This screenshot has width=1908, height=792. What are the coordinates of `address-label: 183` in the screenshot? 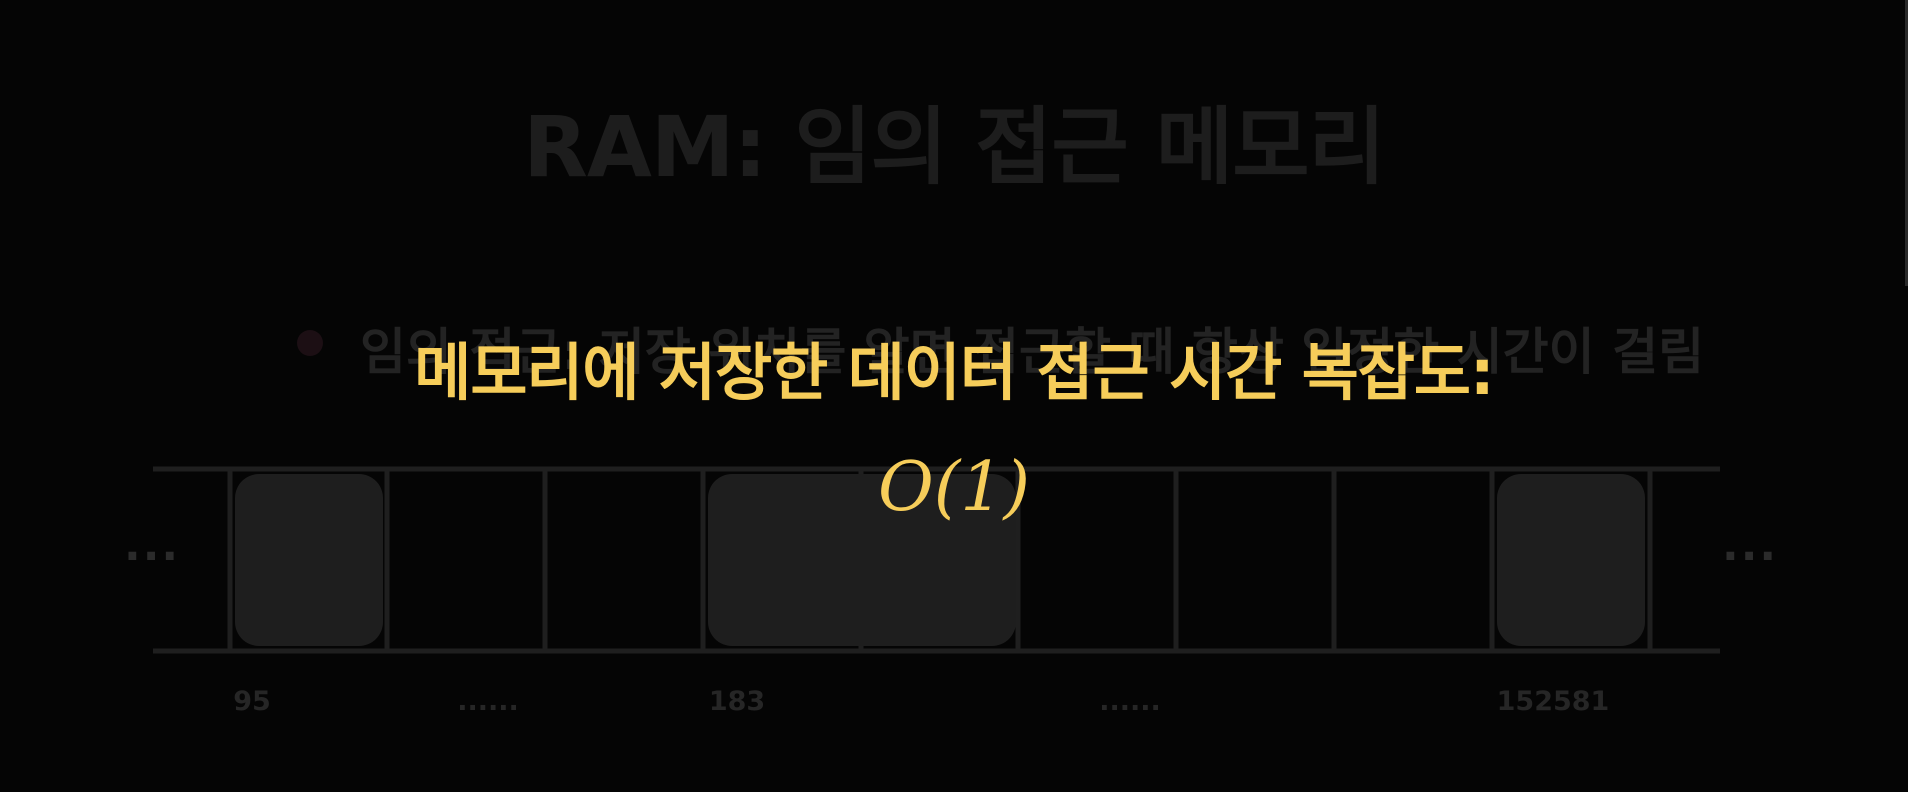 It's located at (737, 701).